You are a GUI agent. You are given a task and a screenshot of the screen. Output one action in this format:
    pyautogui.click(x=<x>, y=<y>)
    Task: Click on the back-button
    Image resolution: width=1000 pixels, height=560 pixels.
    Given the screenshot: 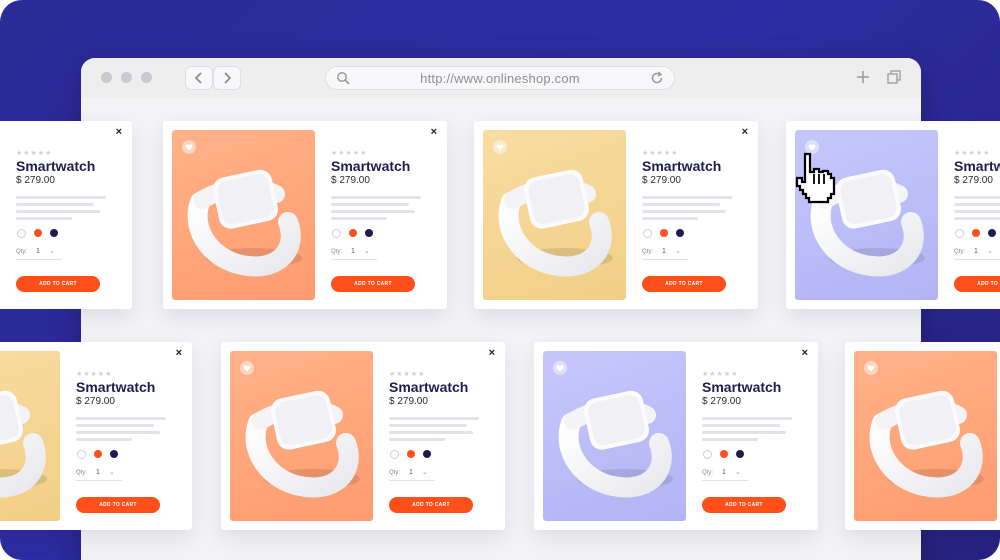 What is the action you would take?
    pyautogui.click(x=199, y=78)
    